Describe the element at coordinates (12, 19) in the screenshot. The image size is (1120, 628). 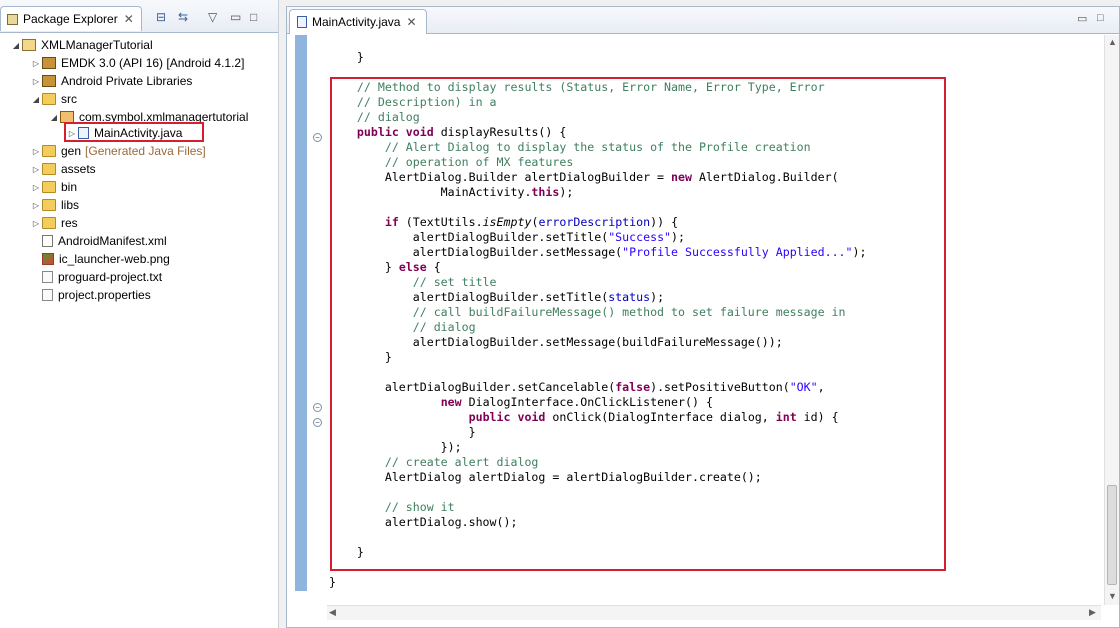
I see `package-explorer-icon` at that location.